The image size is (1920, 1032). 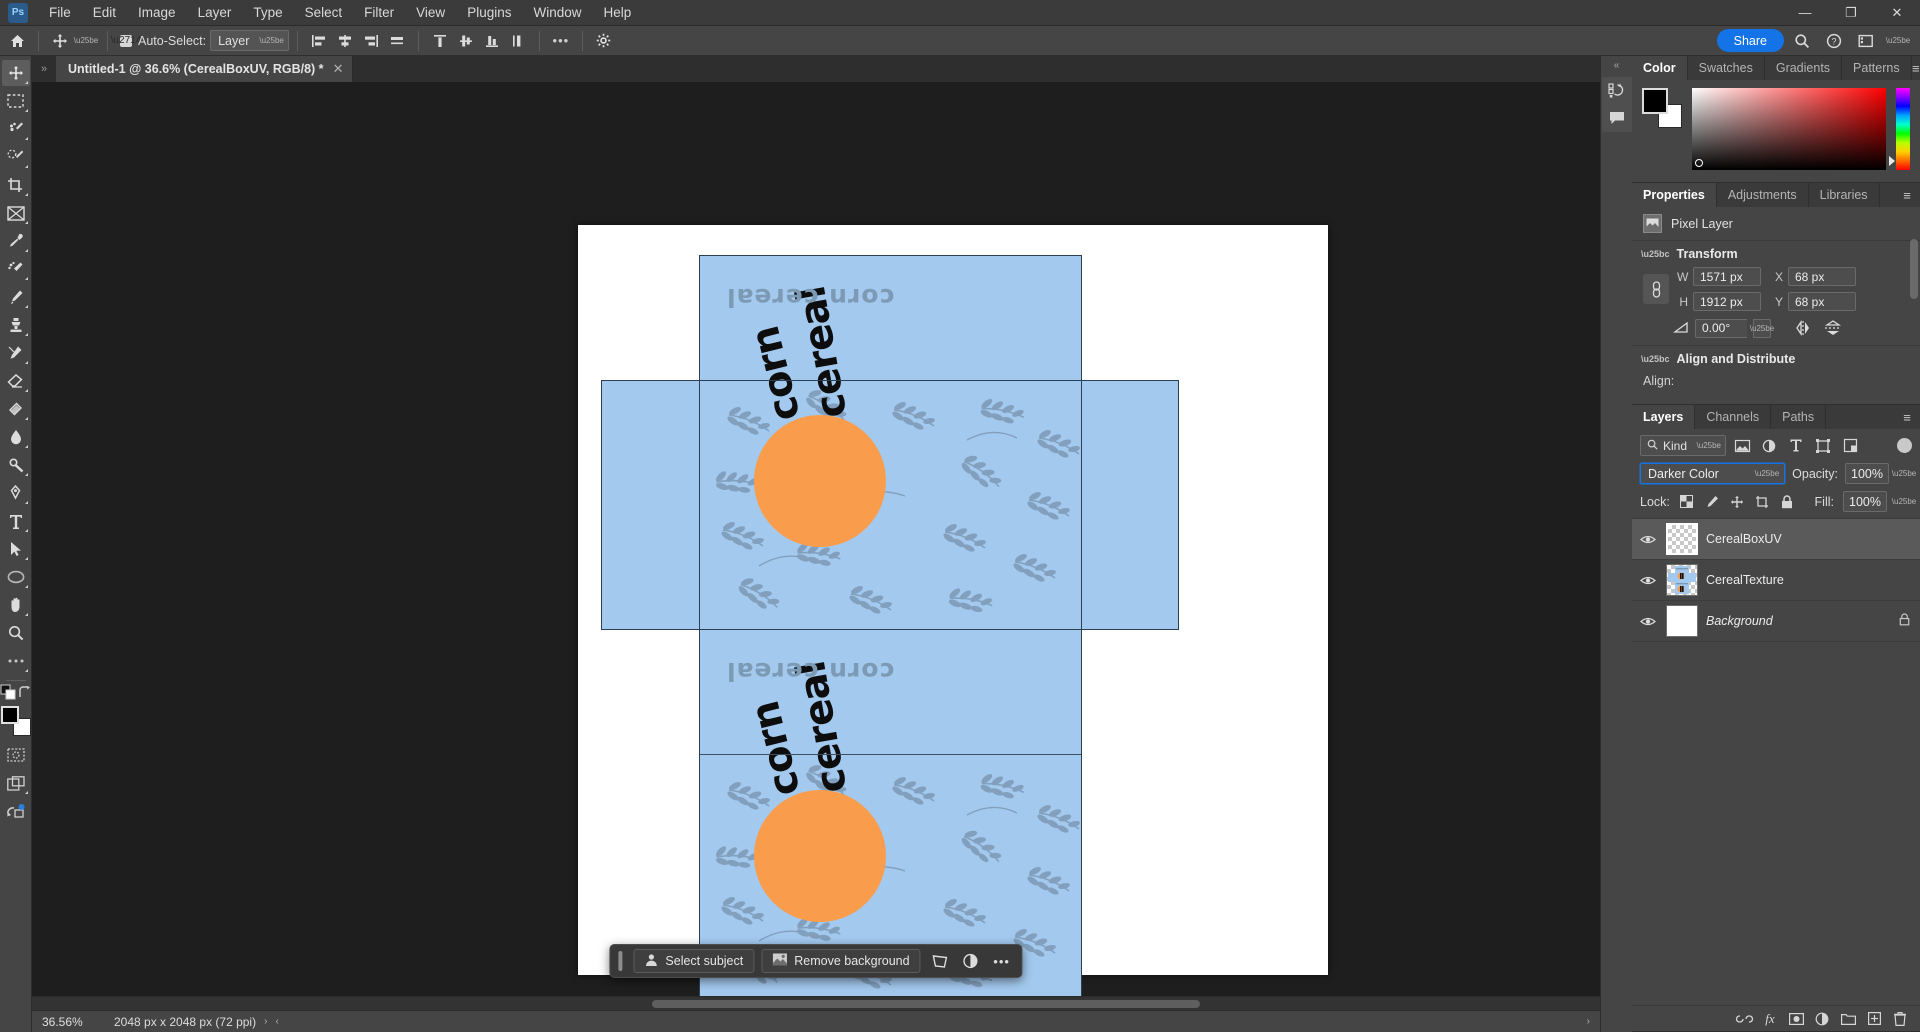 I want to click on tool-path-selection-tool, so click(x=16, y=549).